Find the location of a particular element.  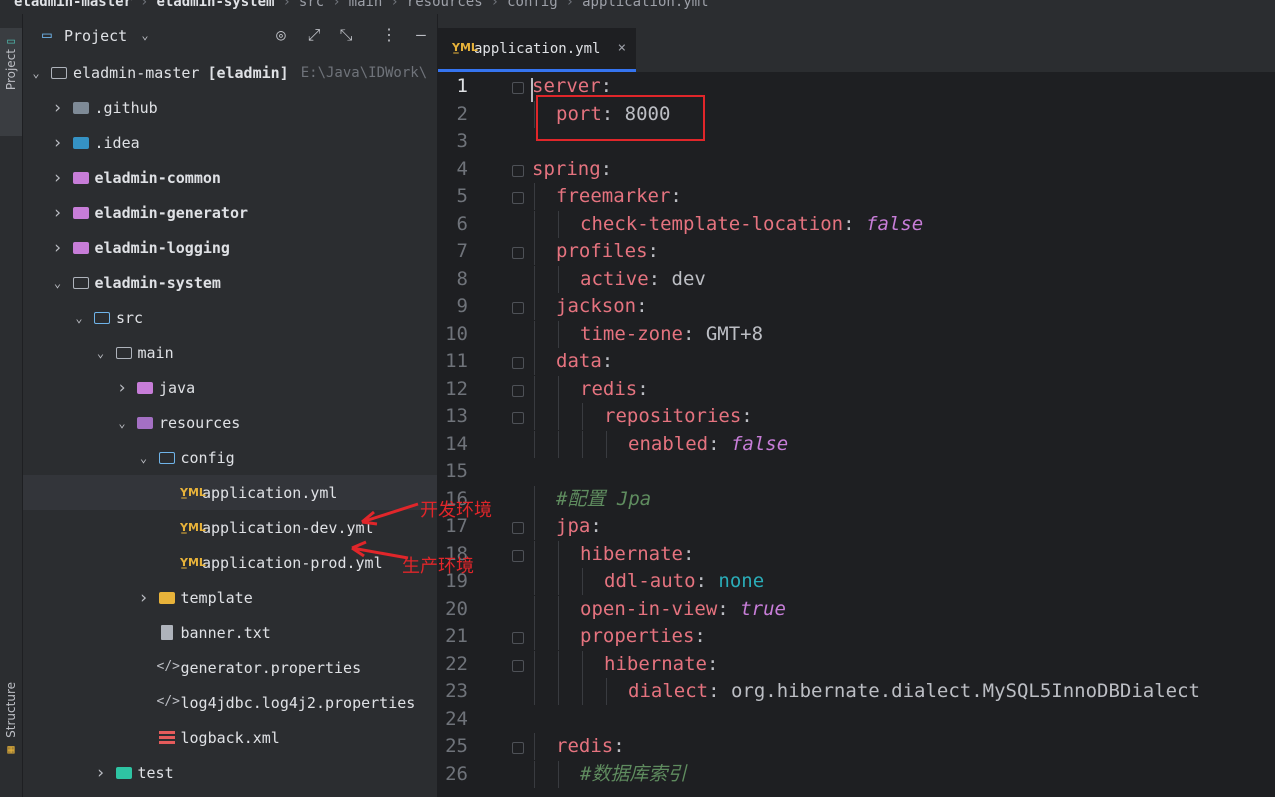

tree-item: › eladmin-common is located at coordinates (230, 177).